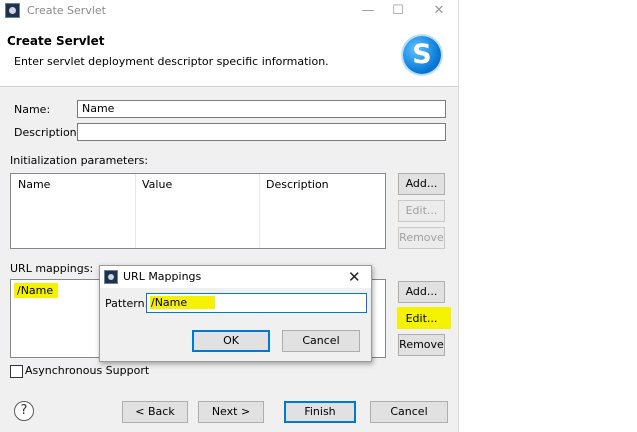 This screenshot has height=432, width=637. What do you see at coordinates (368, 11) in the screenshot?
I see `minimize-button: —` at bounding box center [368, 11].